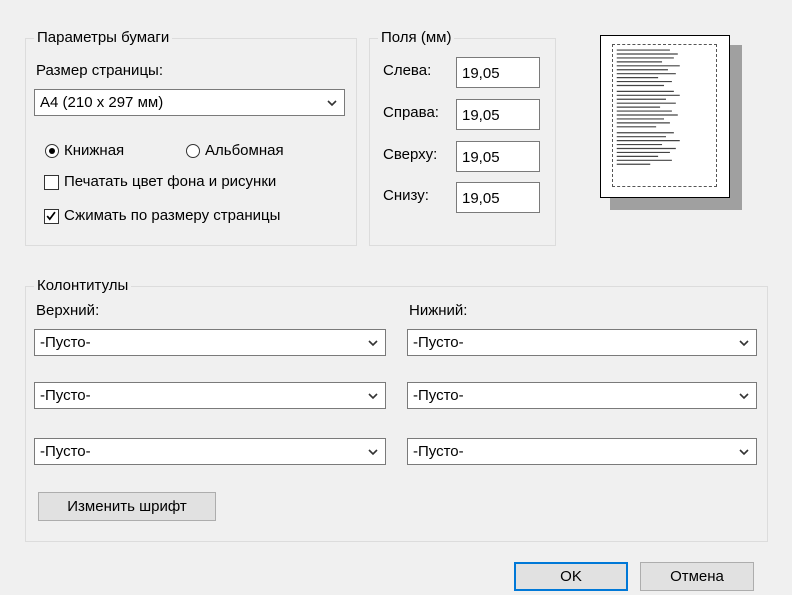 The image size is (792, 595). I want to click on portrait-radio, so click(52, 151).